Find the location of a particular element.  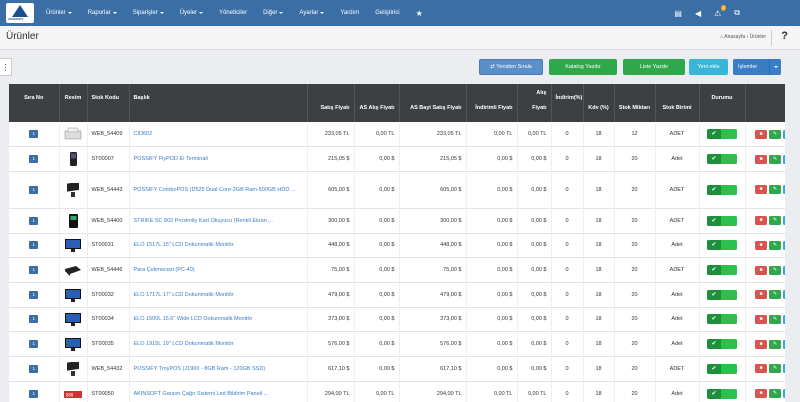

operations-dropdown: İşlemler is located at coordinates (757, 67).